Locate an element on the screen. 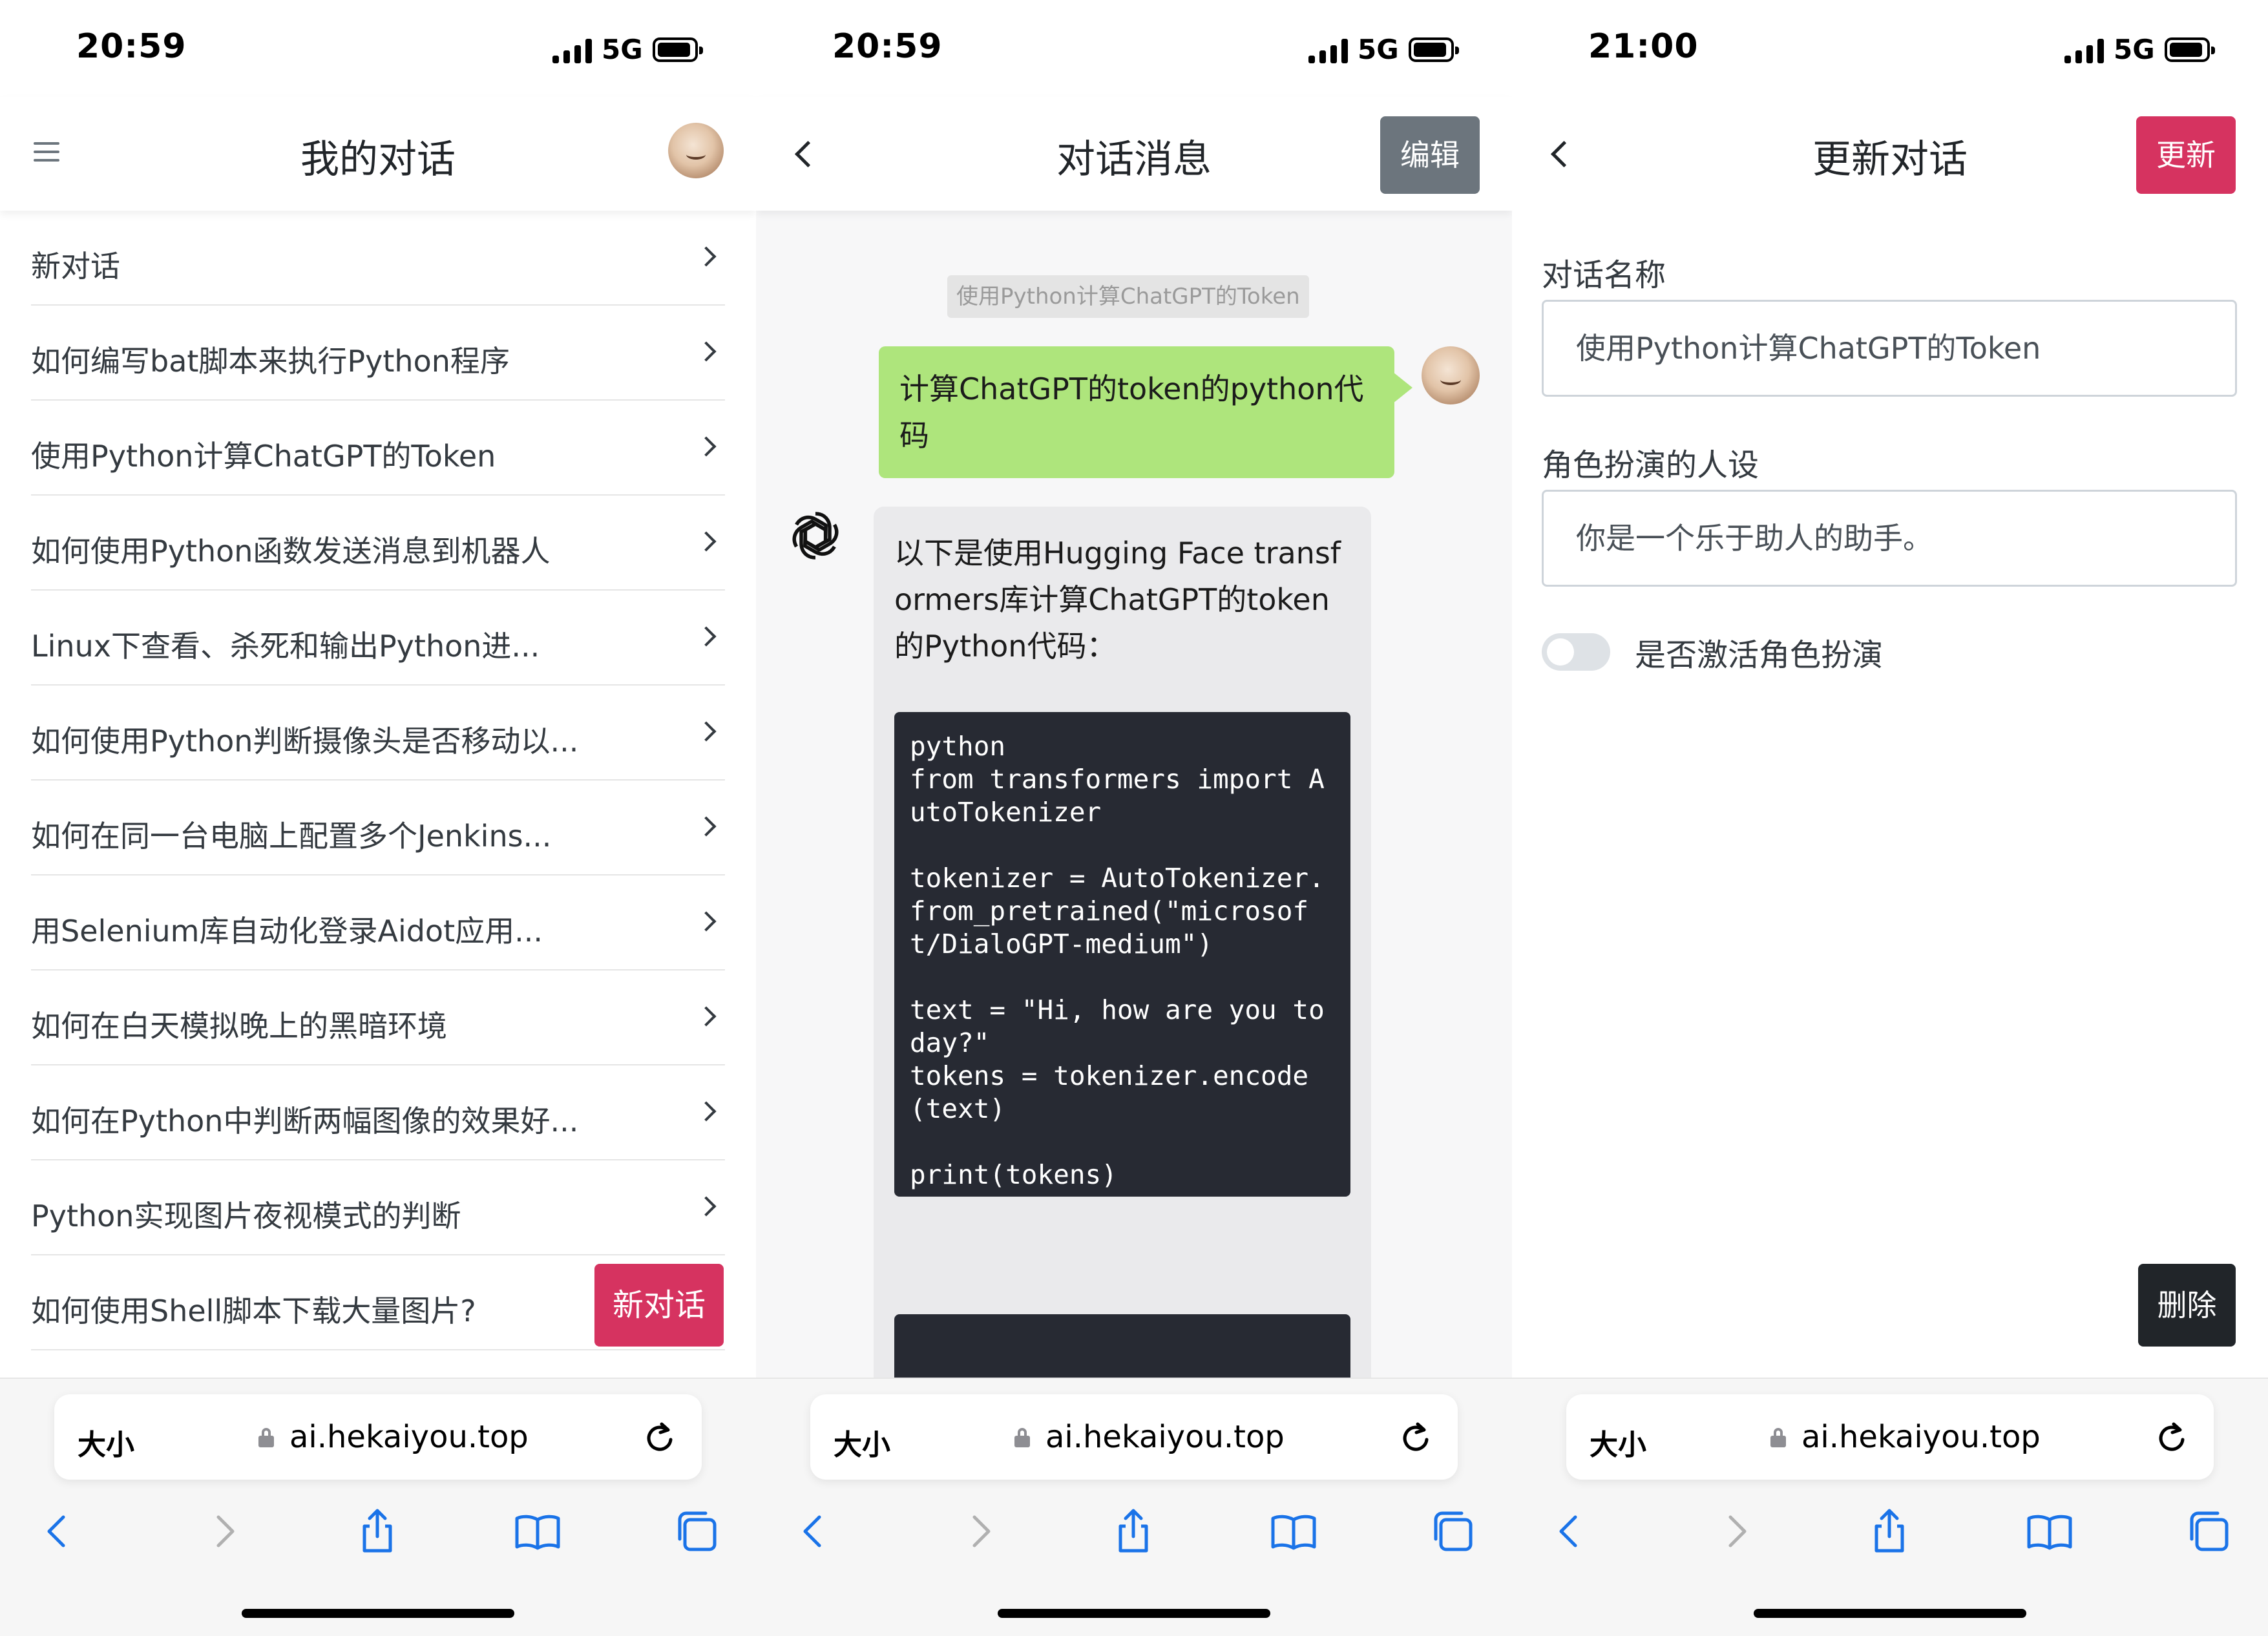 This screenshot has height=1636, width=2268. roleplay-toggle-label: 是否激活角色扮演 is located at coordinates (1759, 655).